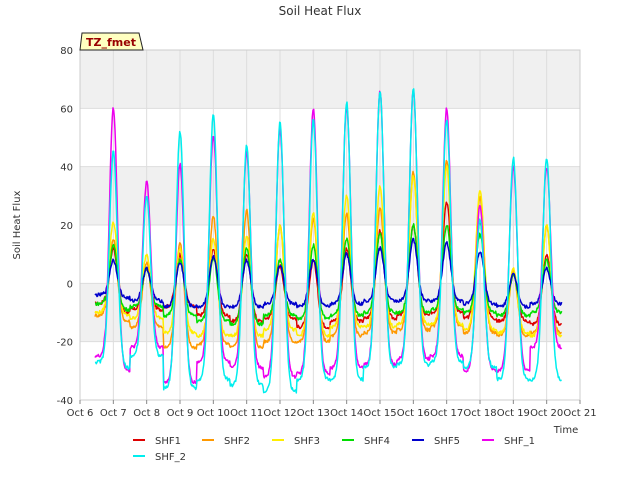 The image size is (640, 480). I want to click on x-tick-label: Oct 9, so click(180, 413).